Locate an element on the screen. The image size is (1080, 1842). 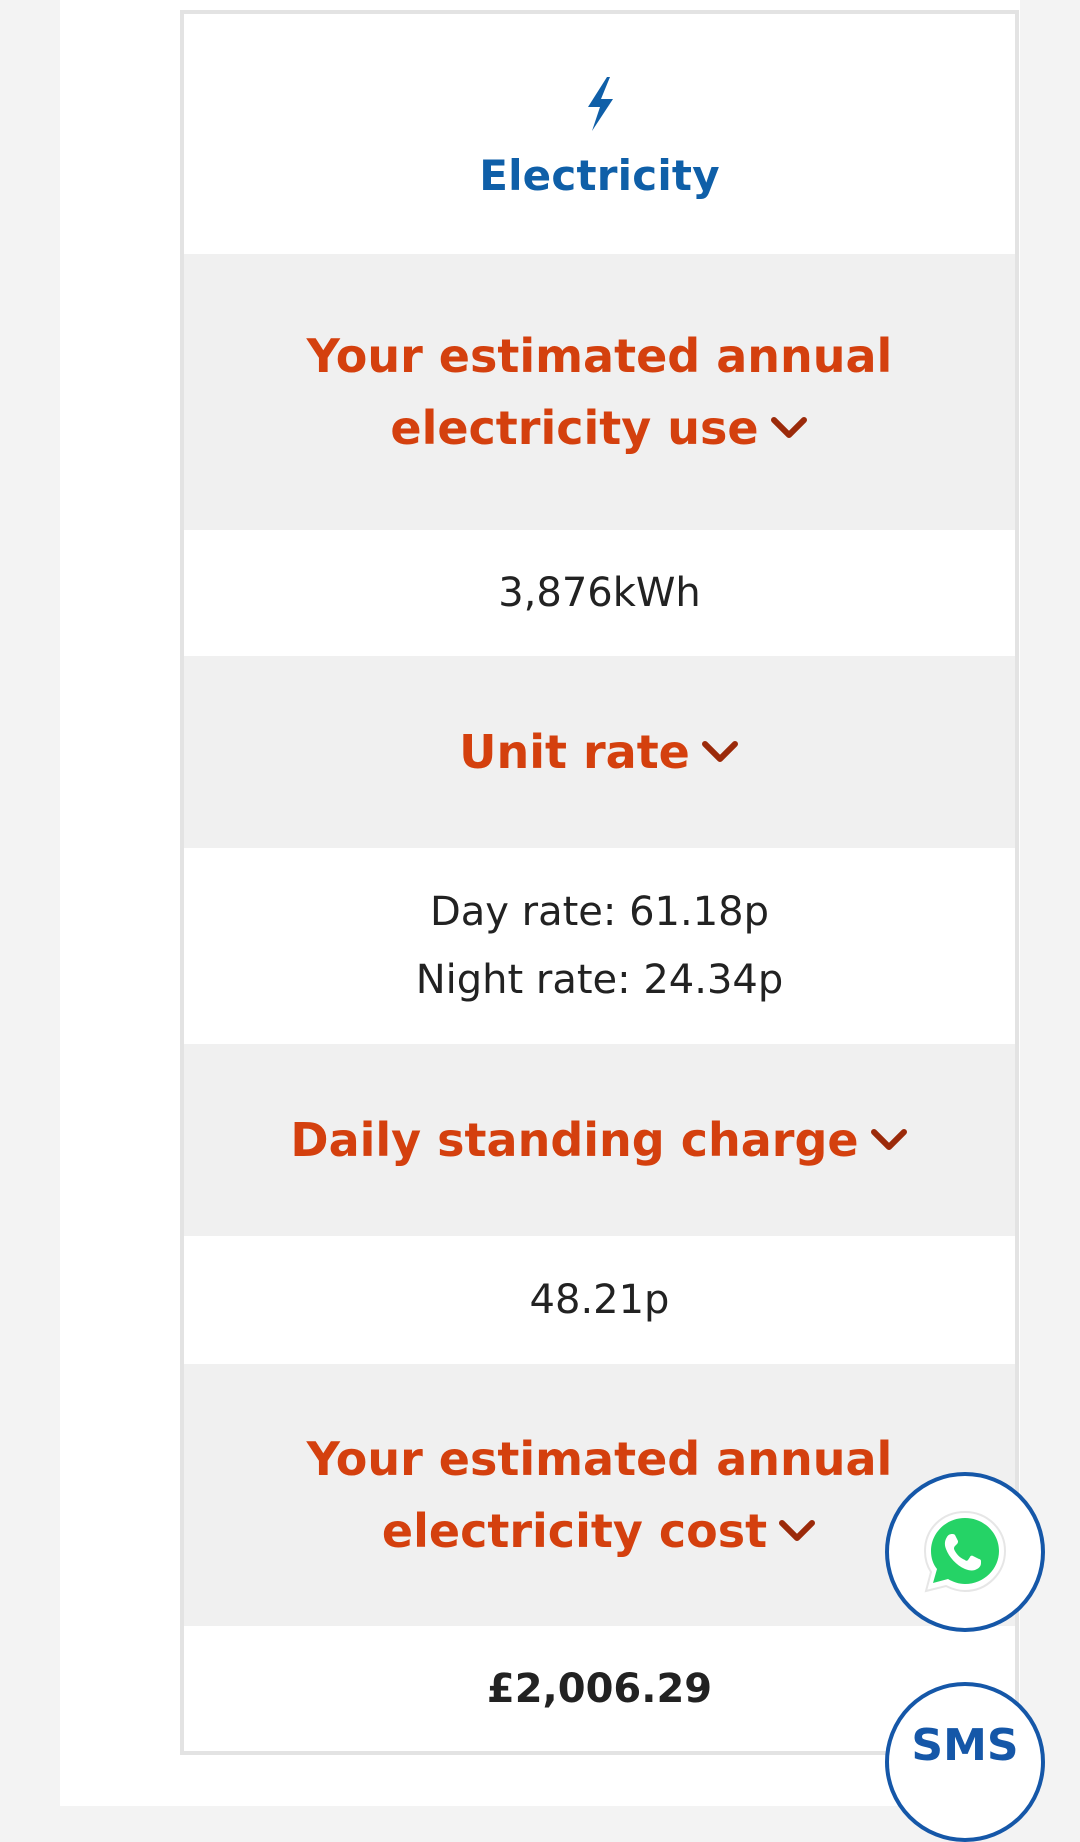
standing-charge-value: 48.21p is located at coordinates (599, 1300).